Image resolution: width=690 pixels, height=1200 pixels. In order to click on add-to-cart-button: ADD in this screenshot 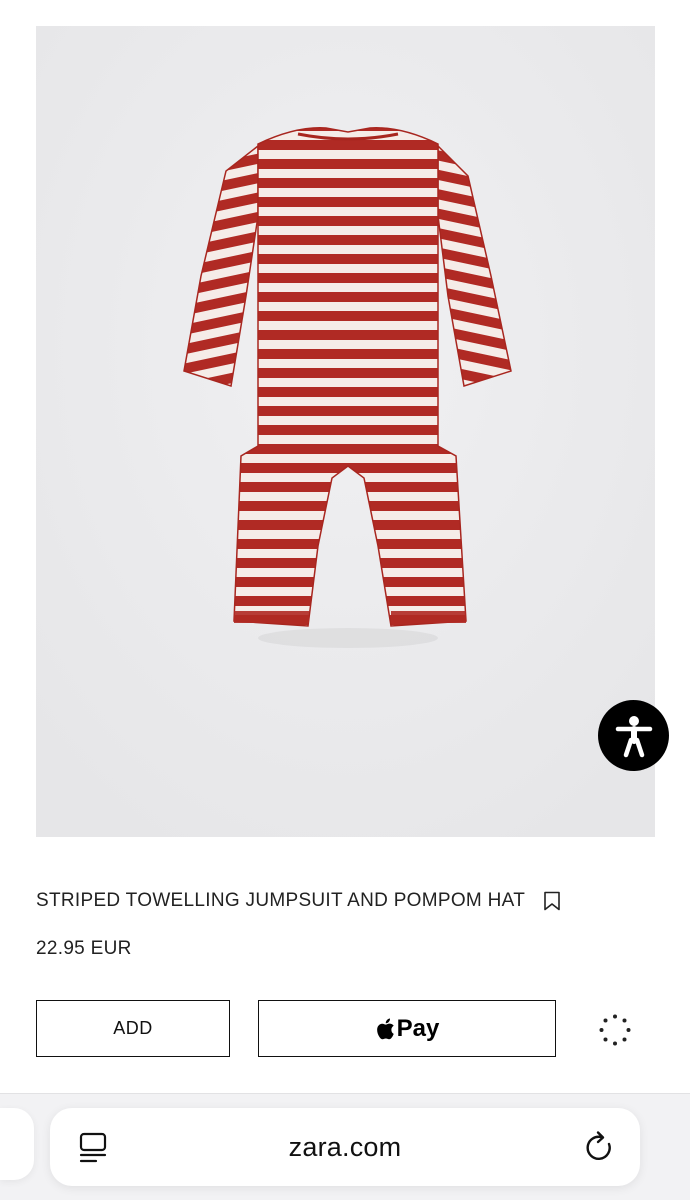, I will do `click(133, 1028)`.